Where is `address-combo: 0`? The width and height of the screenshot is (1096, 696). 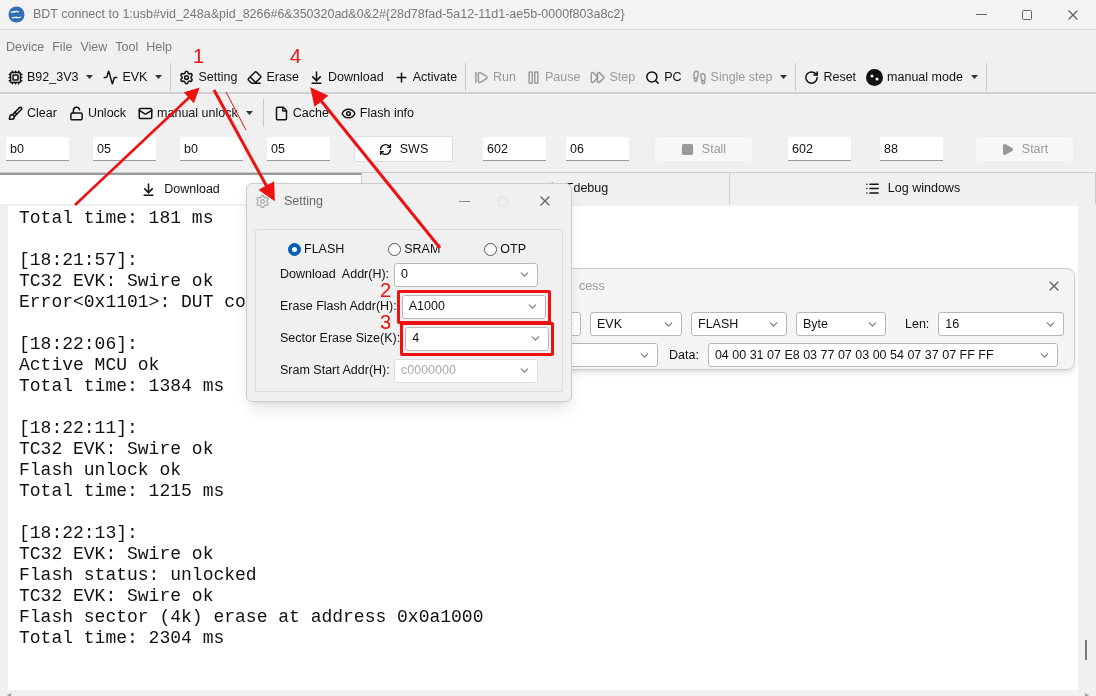
address-combo: 0 is located at coordinates (466, 274).